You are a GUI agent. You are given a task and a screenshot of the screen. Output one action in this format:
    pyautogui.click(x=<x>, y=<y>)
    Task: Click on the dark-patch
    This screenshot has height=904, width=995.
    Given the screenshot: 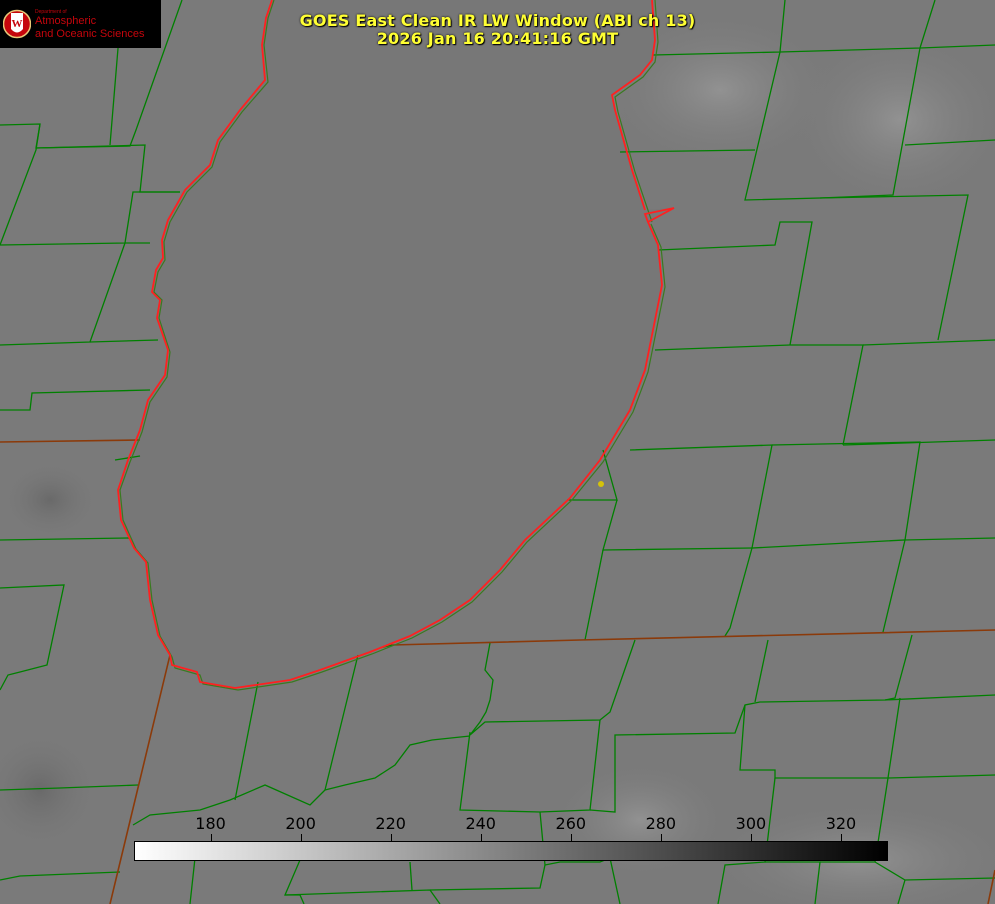 What is the action you would take?
    pyautogui.click(x=50, y=500)
    